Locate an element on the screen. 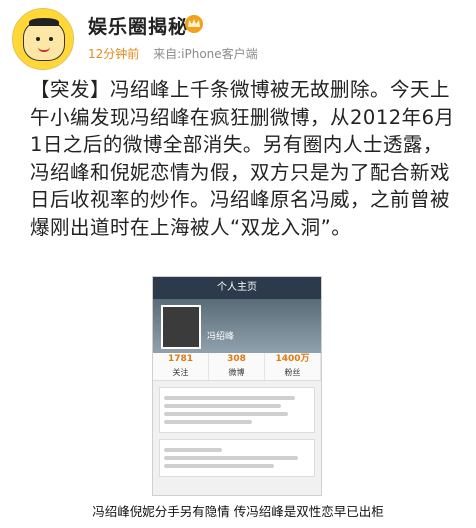  embedded-screenshot: 个人主页 冯绍峰 1781 关注 308 微博 1400万粉丝 is located at coordinates (237, 386).